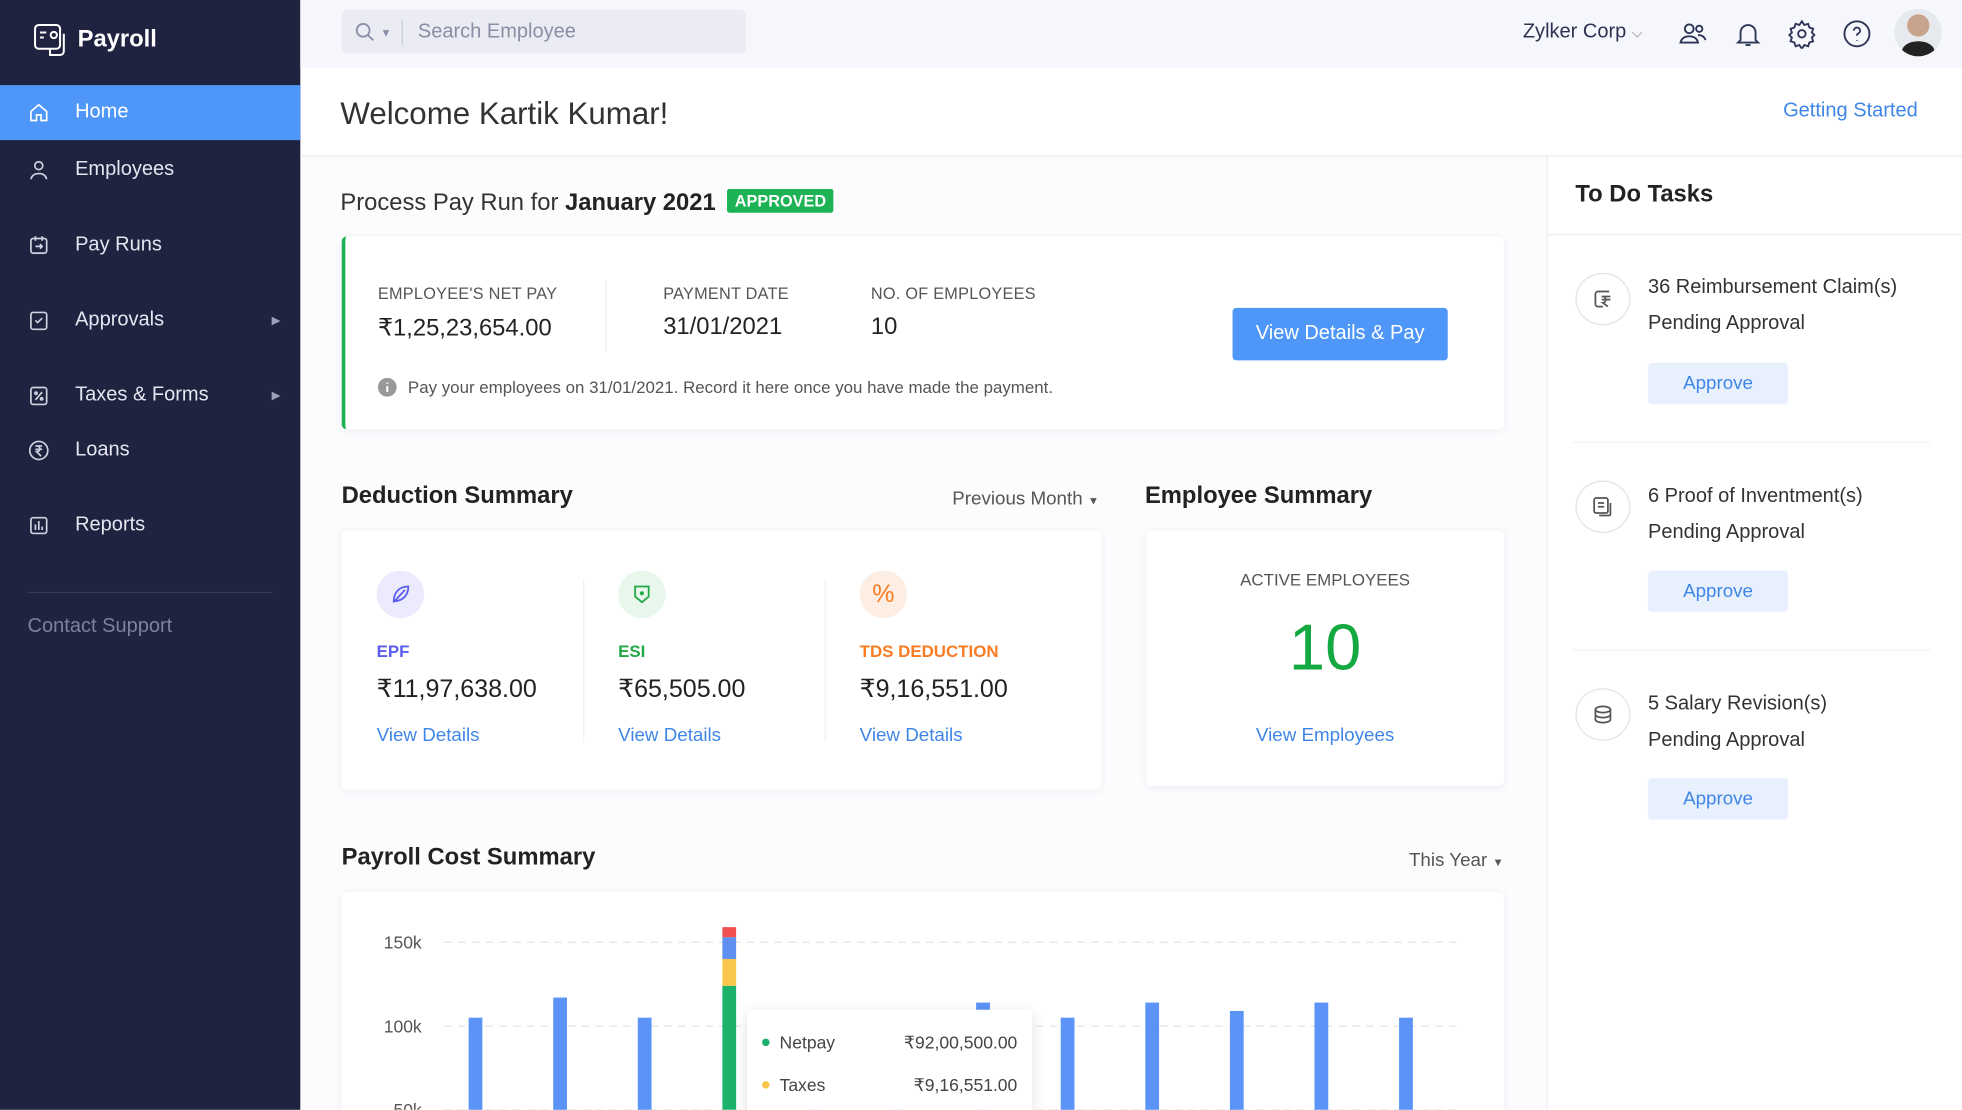 Image resolution: width=1962 pixels, height=1110 pixels. What do you see at coordinates (1603, 714) in the screenshot?
I see `coins-icon` at bounding box center [1603, 714].